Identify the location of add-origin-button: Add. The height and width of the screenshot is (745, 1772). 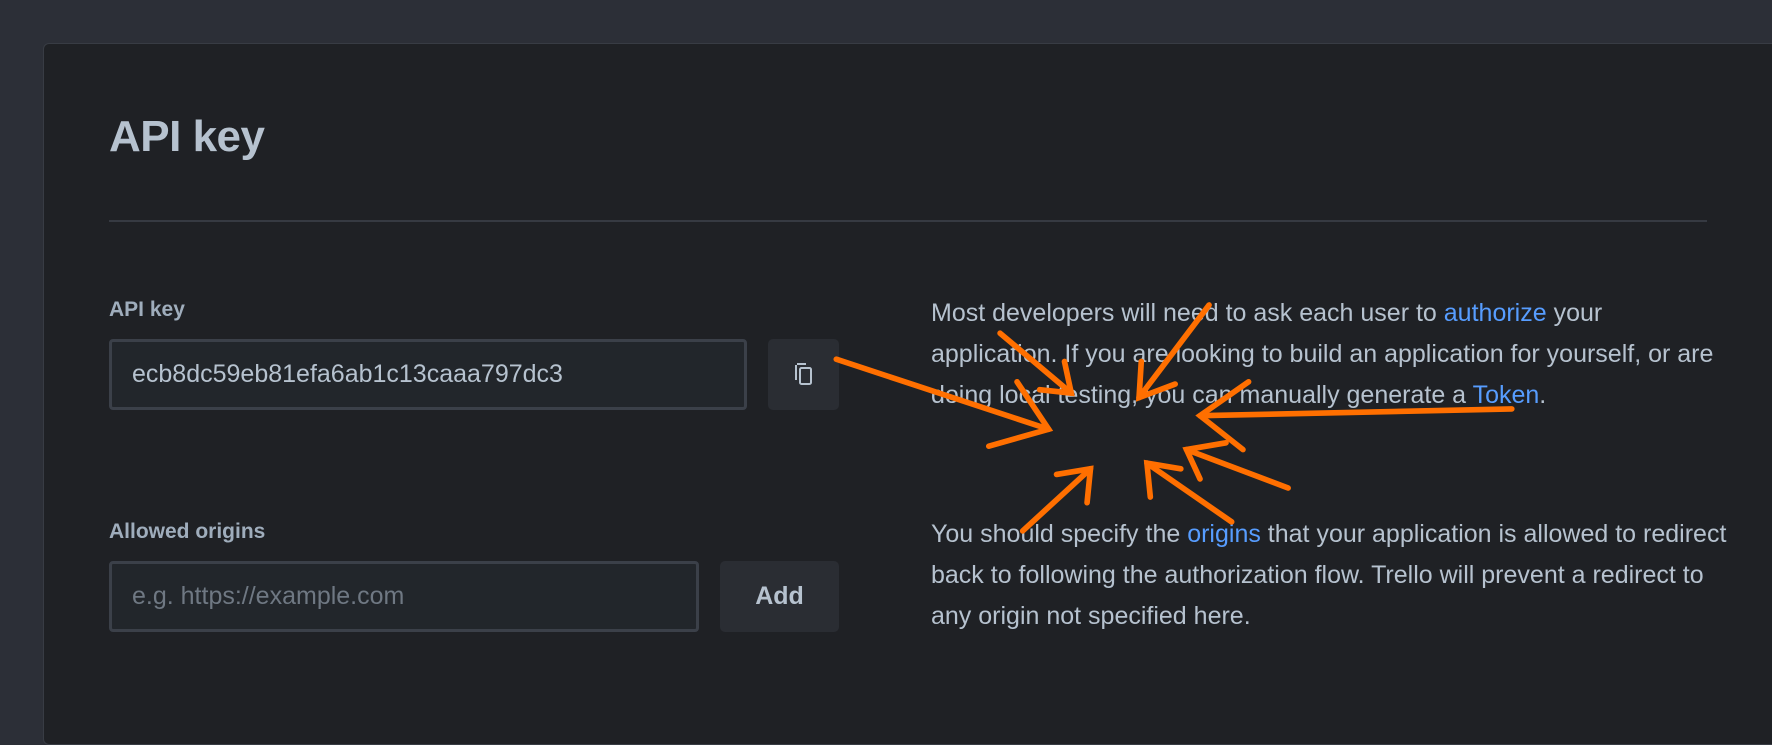
(779, 596).